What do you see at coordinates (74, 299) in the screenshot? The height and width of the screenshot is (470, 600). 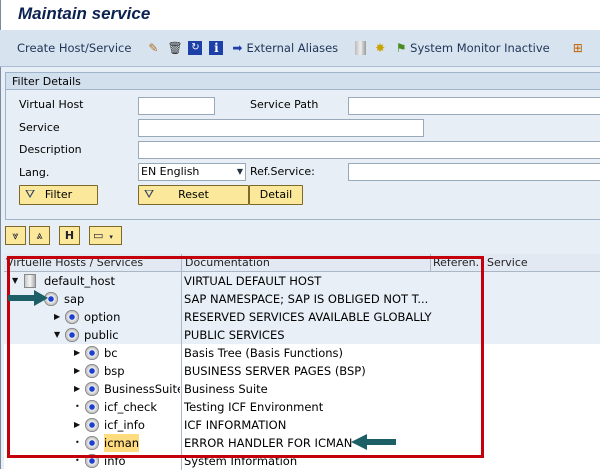 I see `node-name: sap` at bounding box center [74, 299].